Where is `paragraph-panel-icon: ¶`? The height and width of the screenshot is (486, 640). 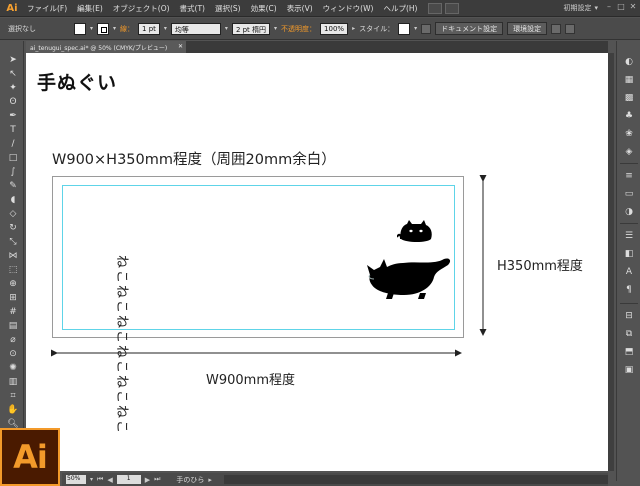
paragraph-panel-icon: ¶ is located at coordinates (629, 290).